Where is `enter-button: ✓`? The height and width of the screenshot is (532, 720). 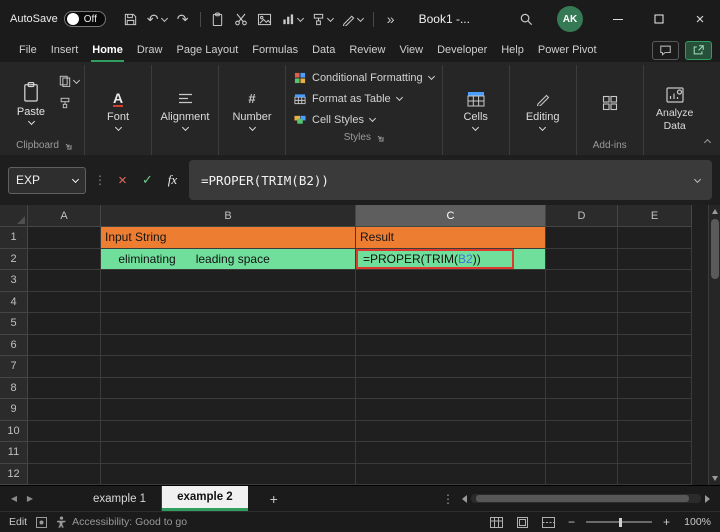
enter-button: ✓ is located at coordinates (147, 180).